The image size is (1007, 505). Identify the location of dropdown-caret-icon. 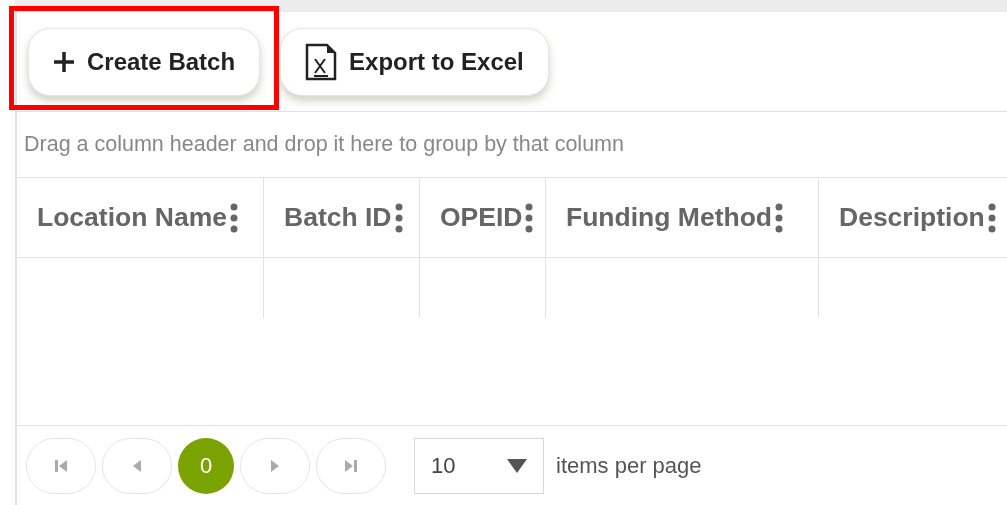
(517, 465).